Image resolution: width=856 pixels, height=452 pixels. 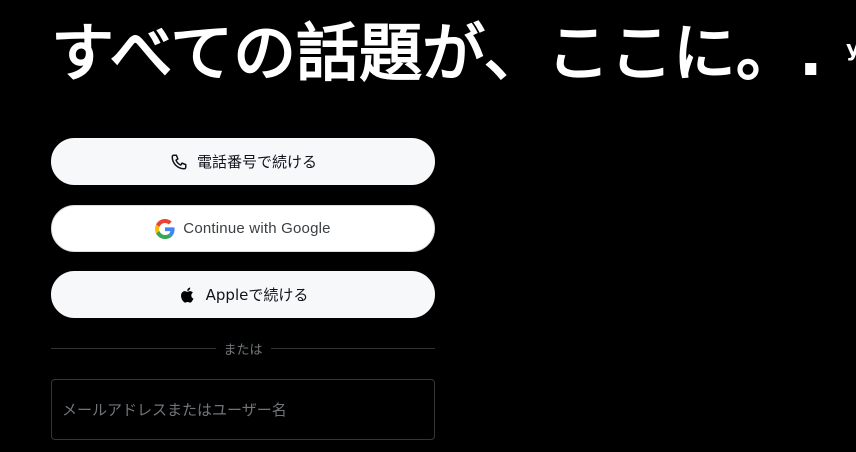 I want to click on continue-with-apple-button: Appleで続ける, so click(x=243, y=294).